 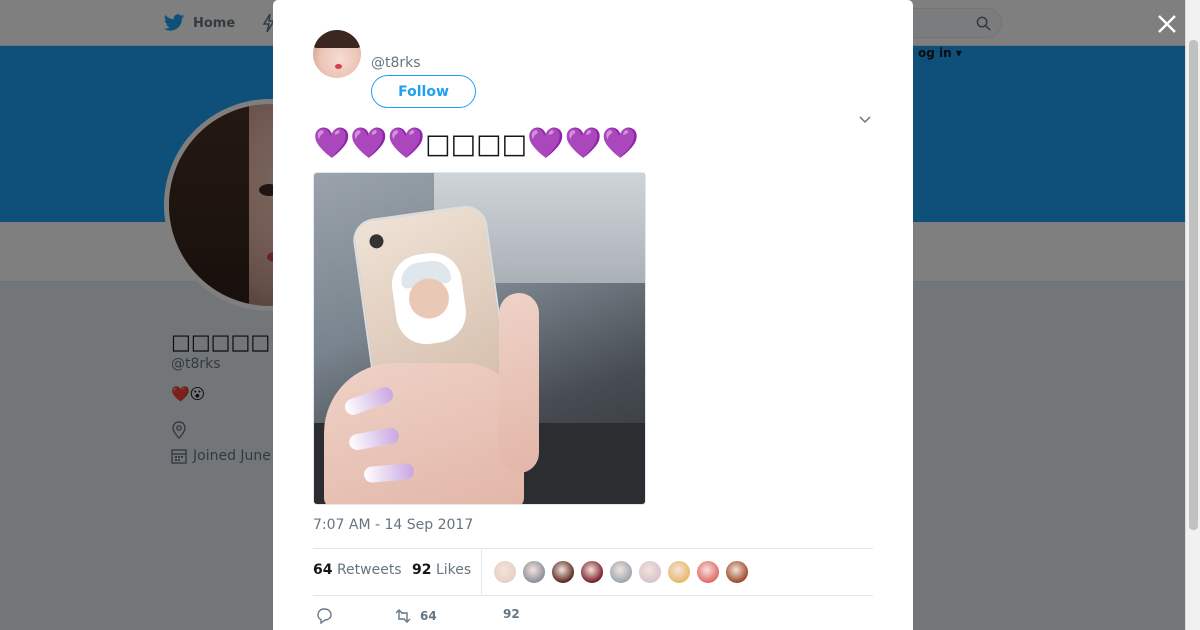 I want to click on chevron-down-icon, so click(x=865, y=119).